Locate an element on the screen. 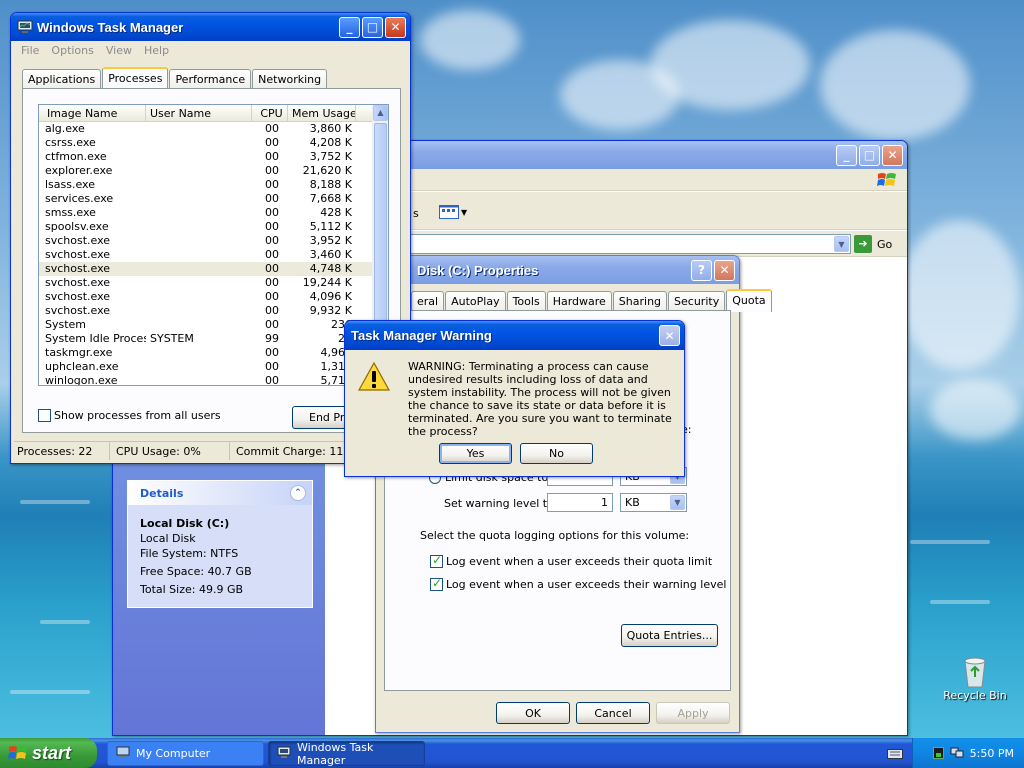 The image size is (1024, 768). process-name: ctfmon.exe is located at coordinates (76, 156).